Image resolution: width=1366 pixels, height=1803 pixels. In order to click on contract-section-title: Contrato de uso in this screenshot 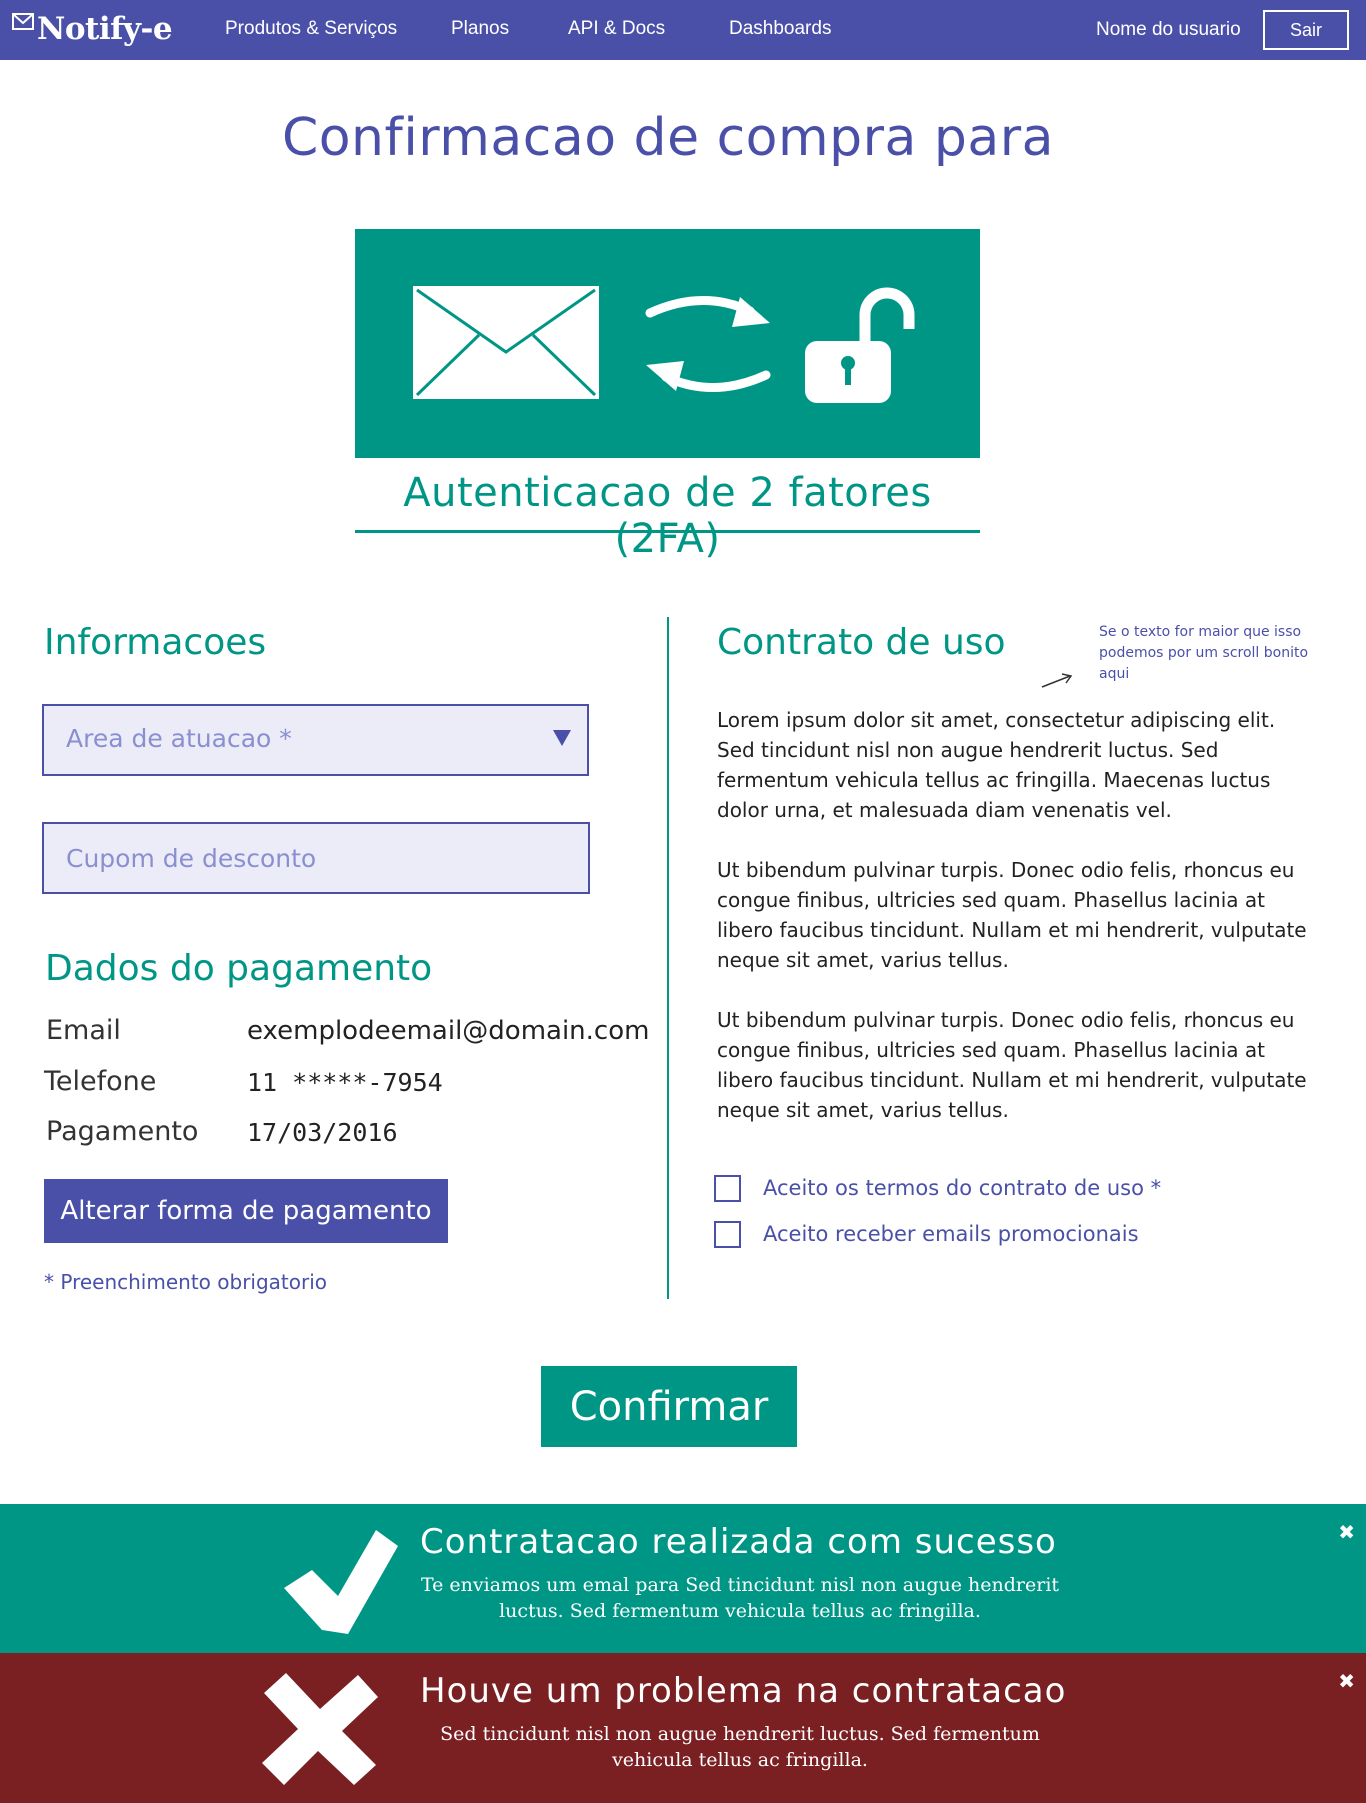, I will do `click(861, 642)`.